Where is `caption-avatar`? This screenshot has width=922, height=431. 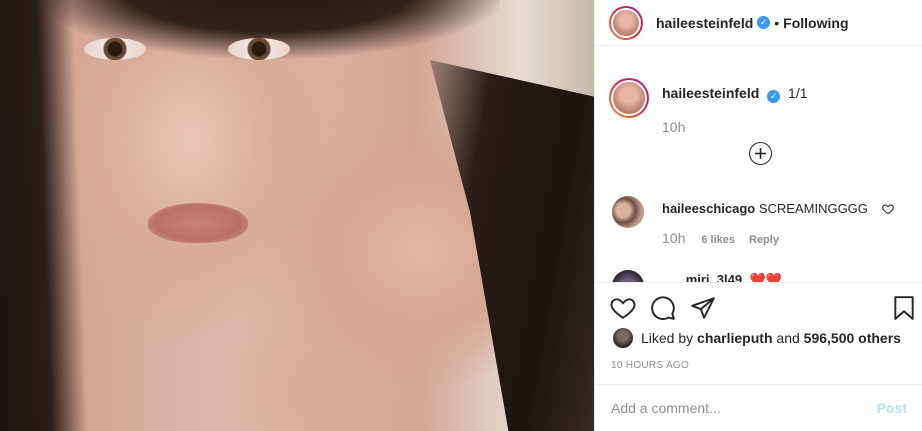
caption-avatar is located at coordinates (629, 98).